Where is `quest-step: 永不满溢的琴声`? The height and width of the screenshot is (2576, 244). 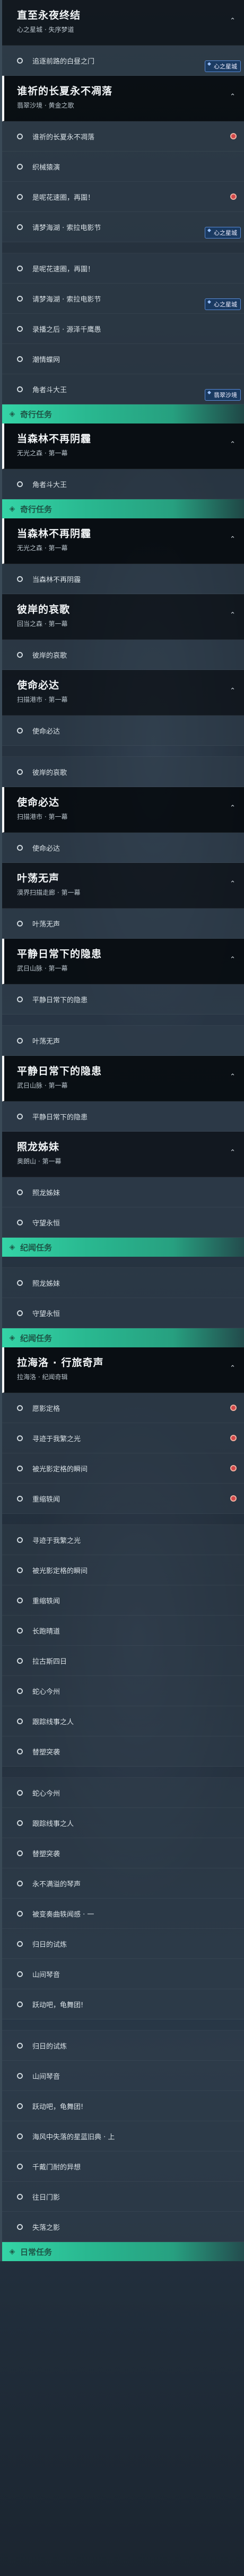 quest-step: 永不满溢的琴声 is located at coordinates (123, 1883).